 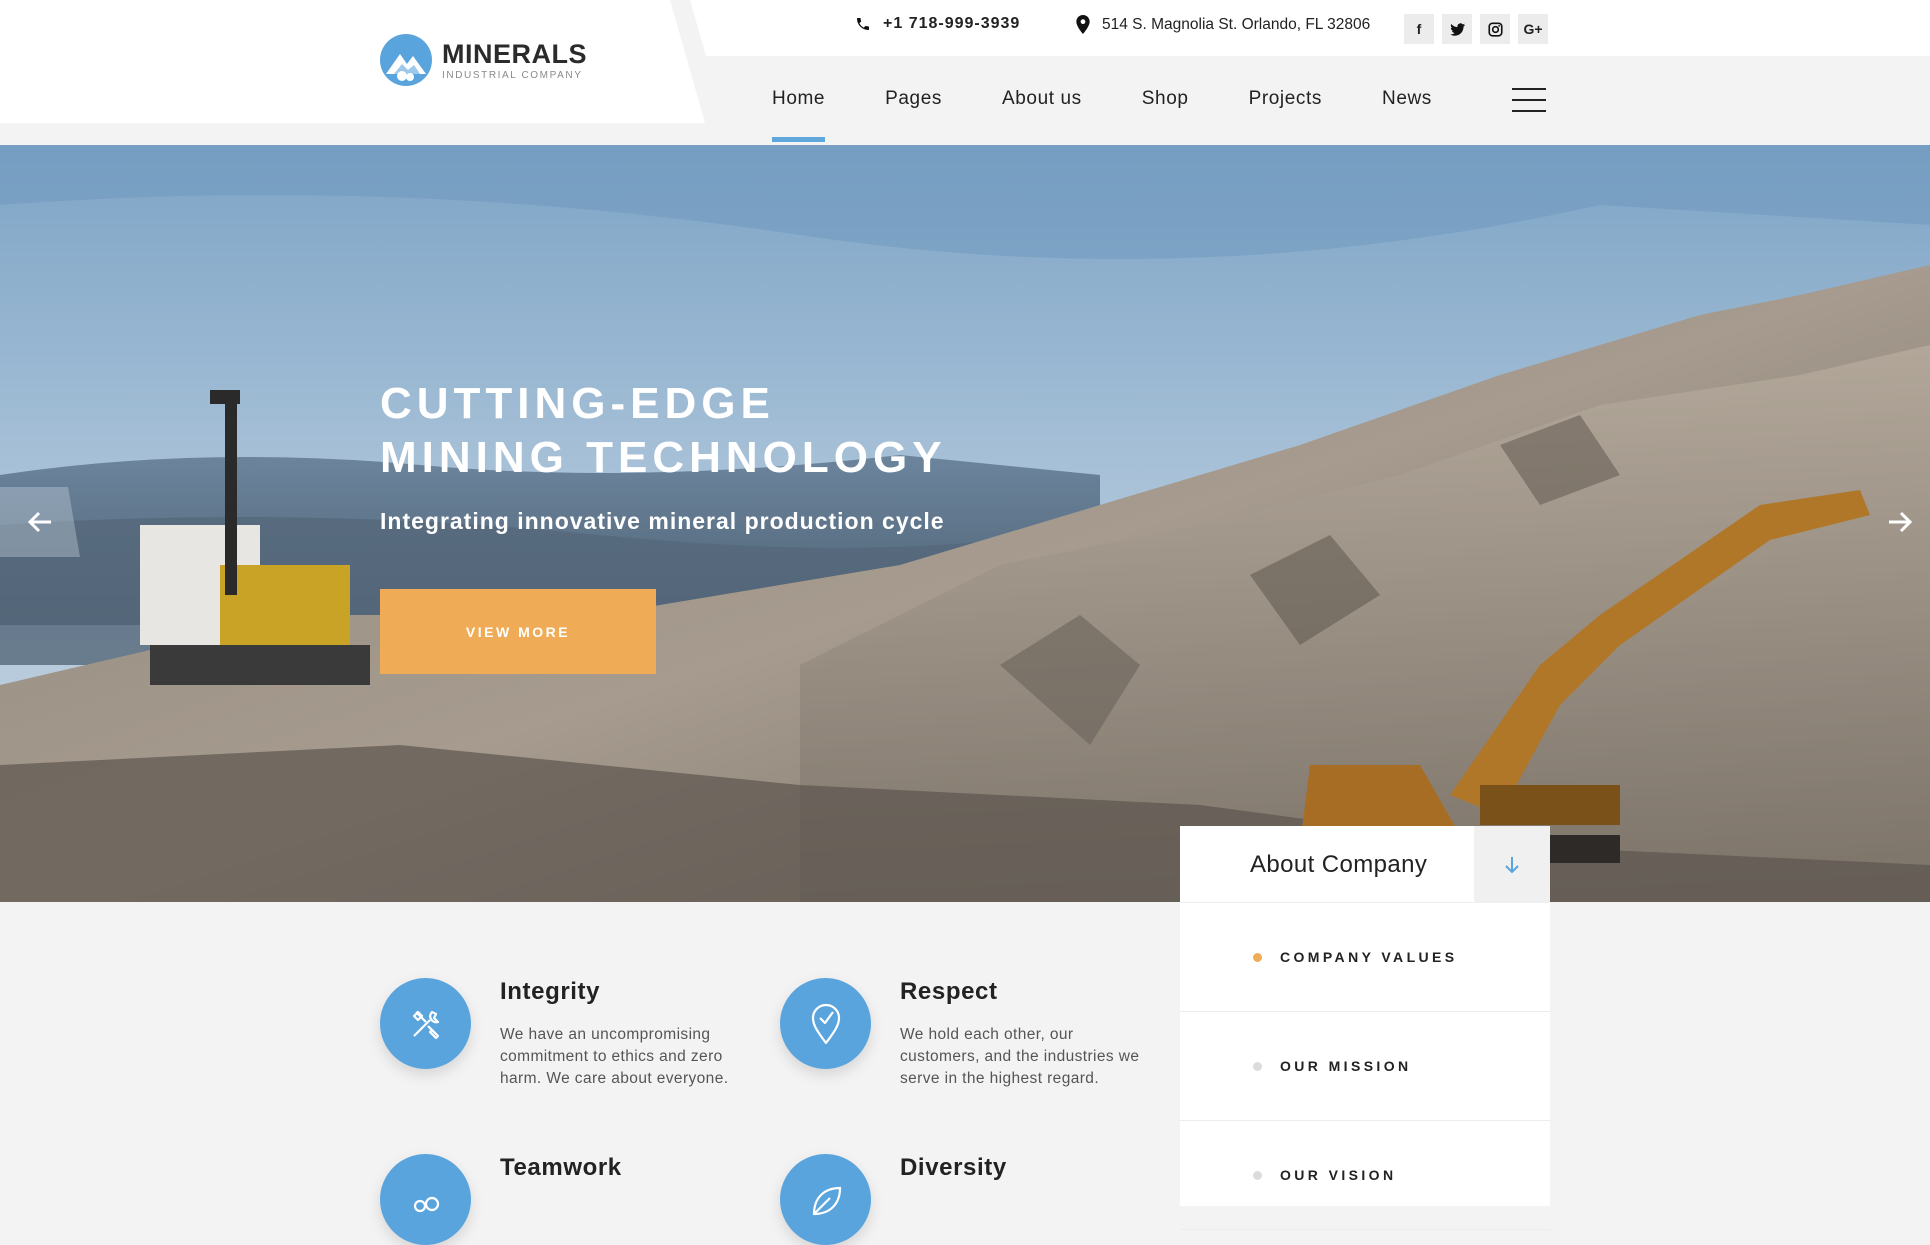 What do you see at coordinates (799, 115) in the screenshot?
I see `nav-item-home: Home` at bounding box center [799, 115].